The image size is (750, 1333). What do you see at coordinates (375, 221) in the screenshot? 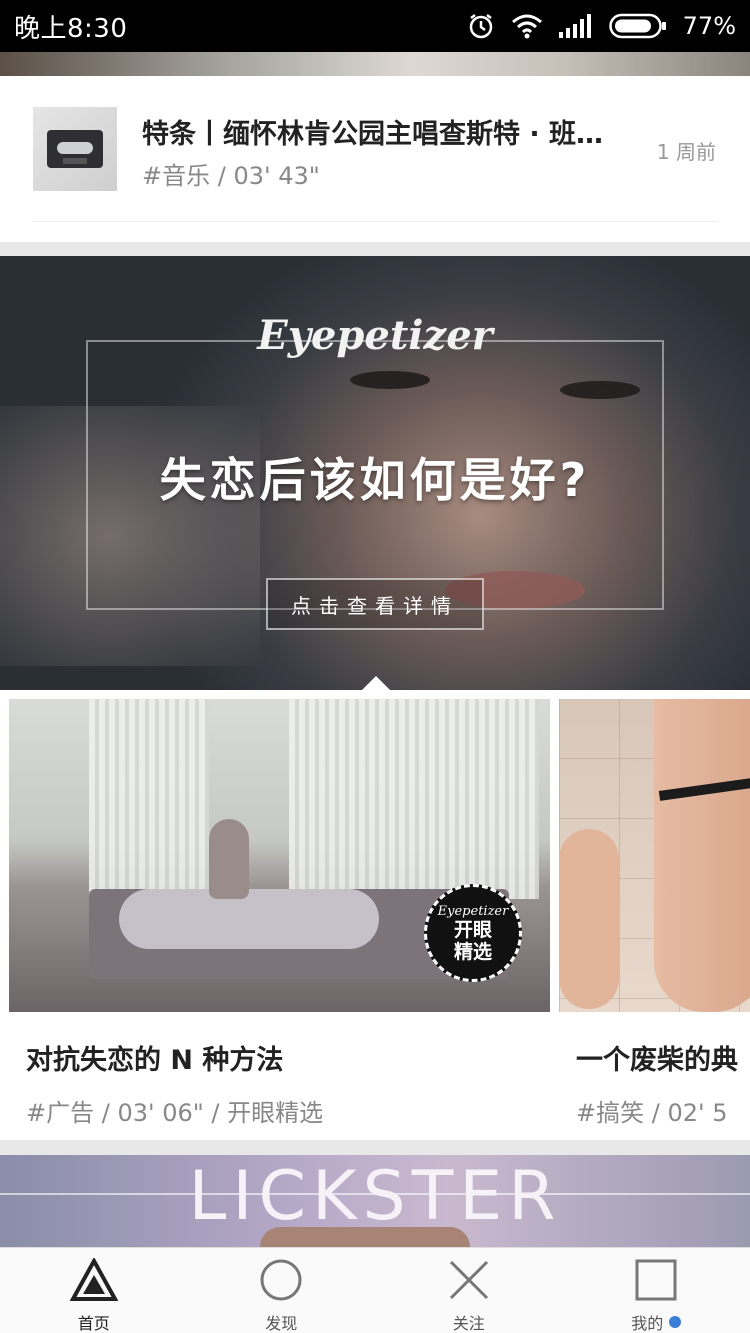
I see `divider` at bounding box center [375, 221].